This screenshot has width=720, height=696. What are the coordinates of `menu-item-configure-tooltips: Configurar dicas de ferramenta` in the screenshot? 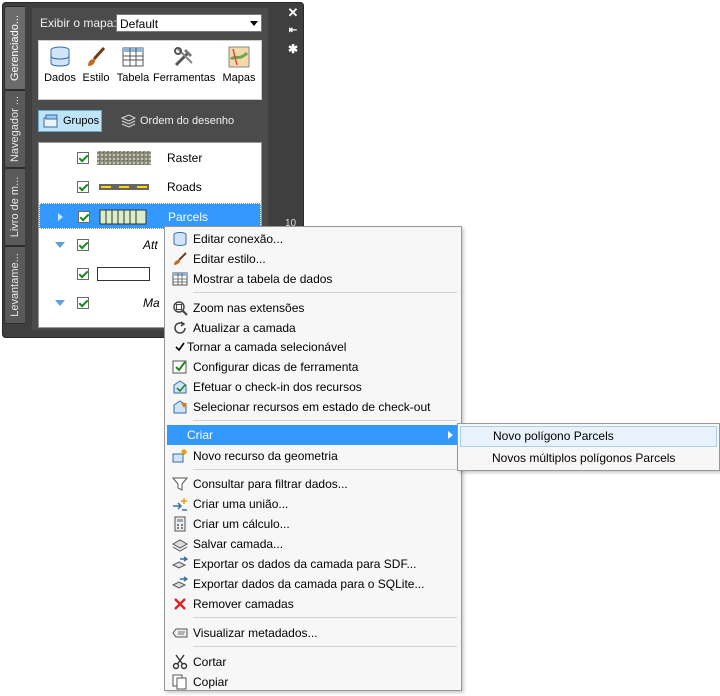 It's located at (313, 367).